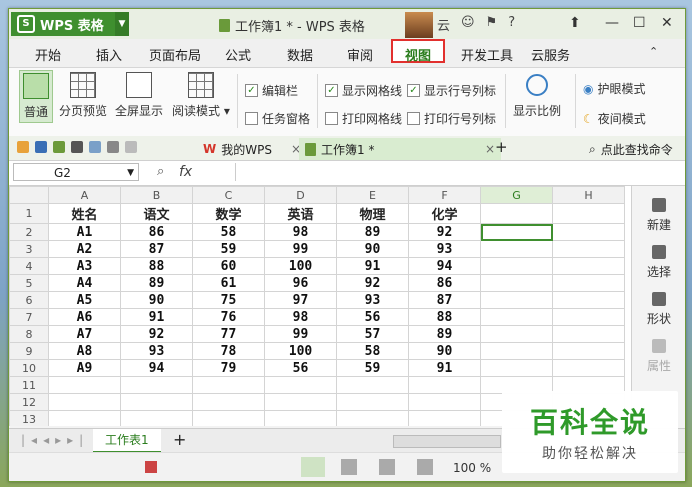  Describe the element at coordinates (29, 385) in the screenshot. I see `row-header: 11` at that location.